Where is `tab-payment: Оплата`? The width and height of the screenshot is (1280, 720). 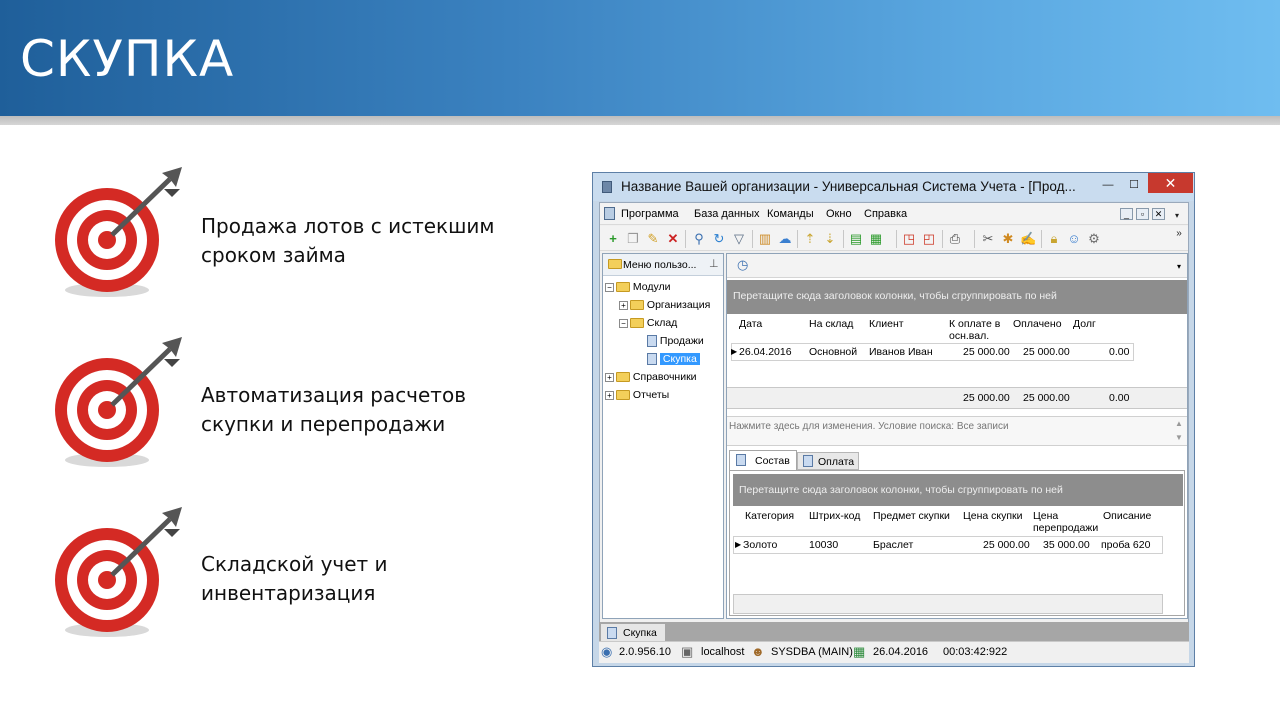 tab-payment: Оплата is located at coordinates (828, 461).